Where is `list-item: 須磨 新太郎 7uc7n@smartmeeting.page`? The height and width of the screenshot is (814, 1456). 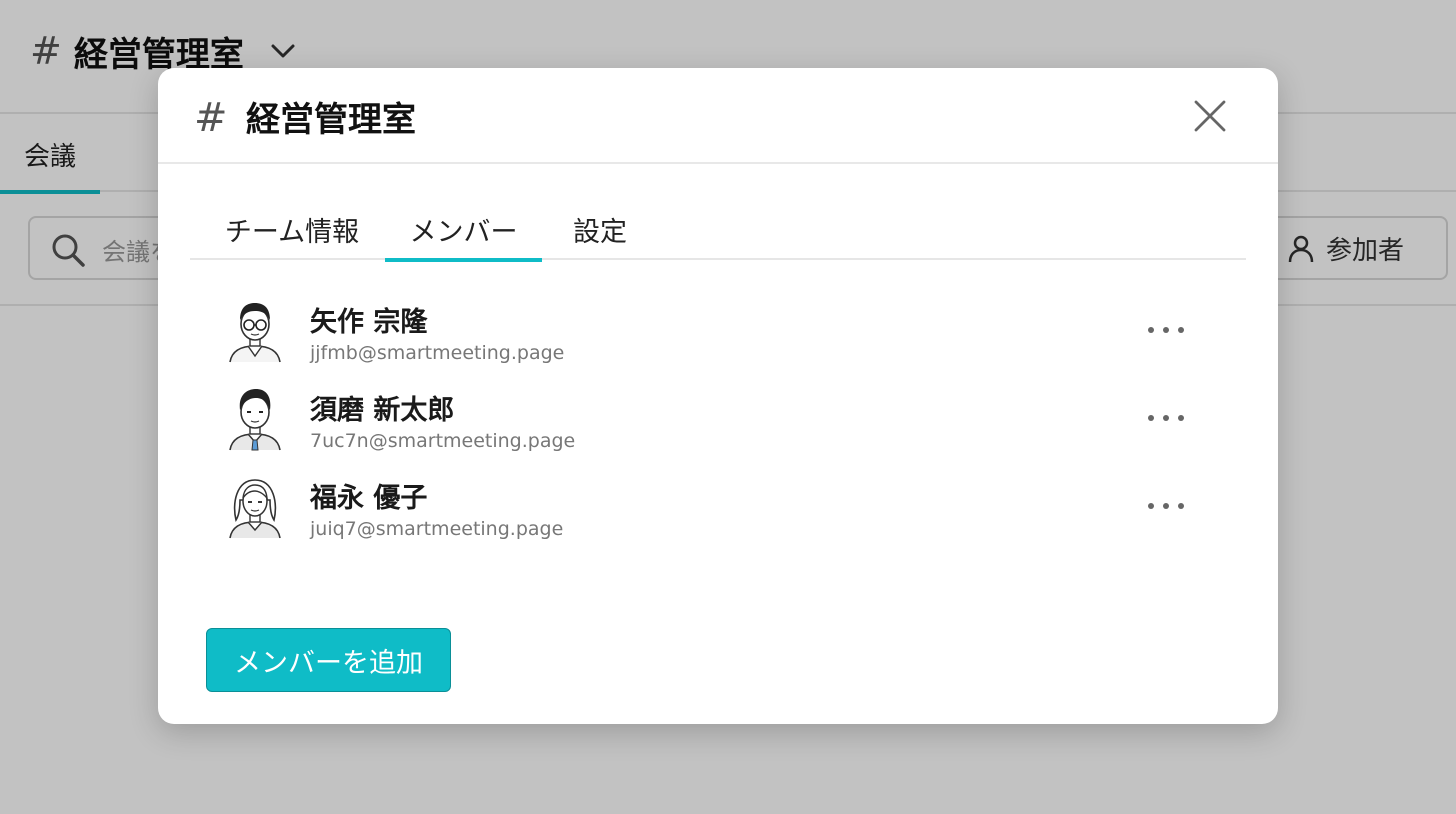 list-item: 須磨 新太郎 7uc7n@smartmeeting.page is located at coordinates (722, 420).